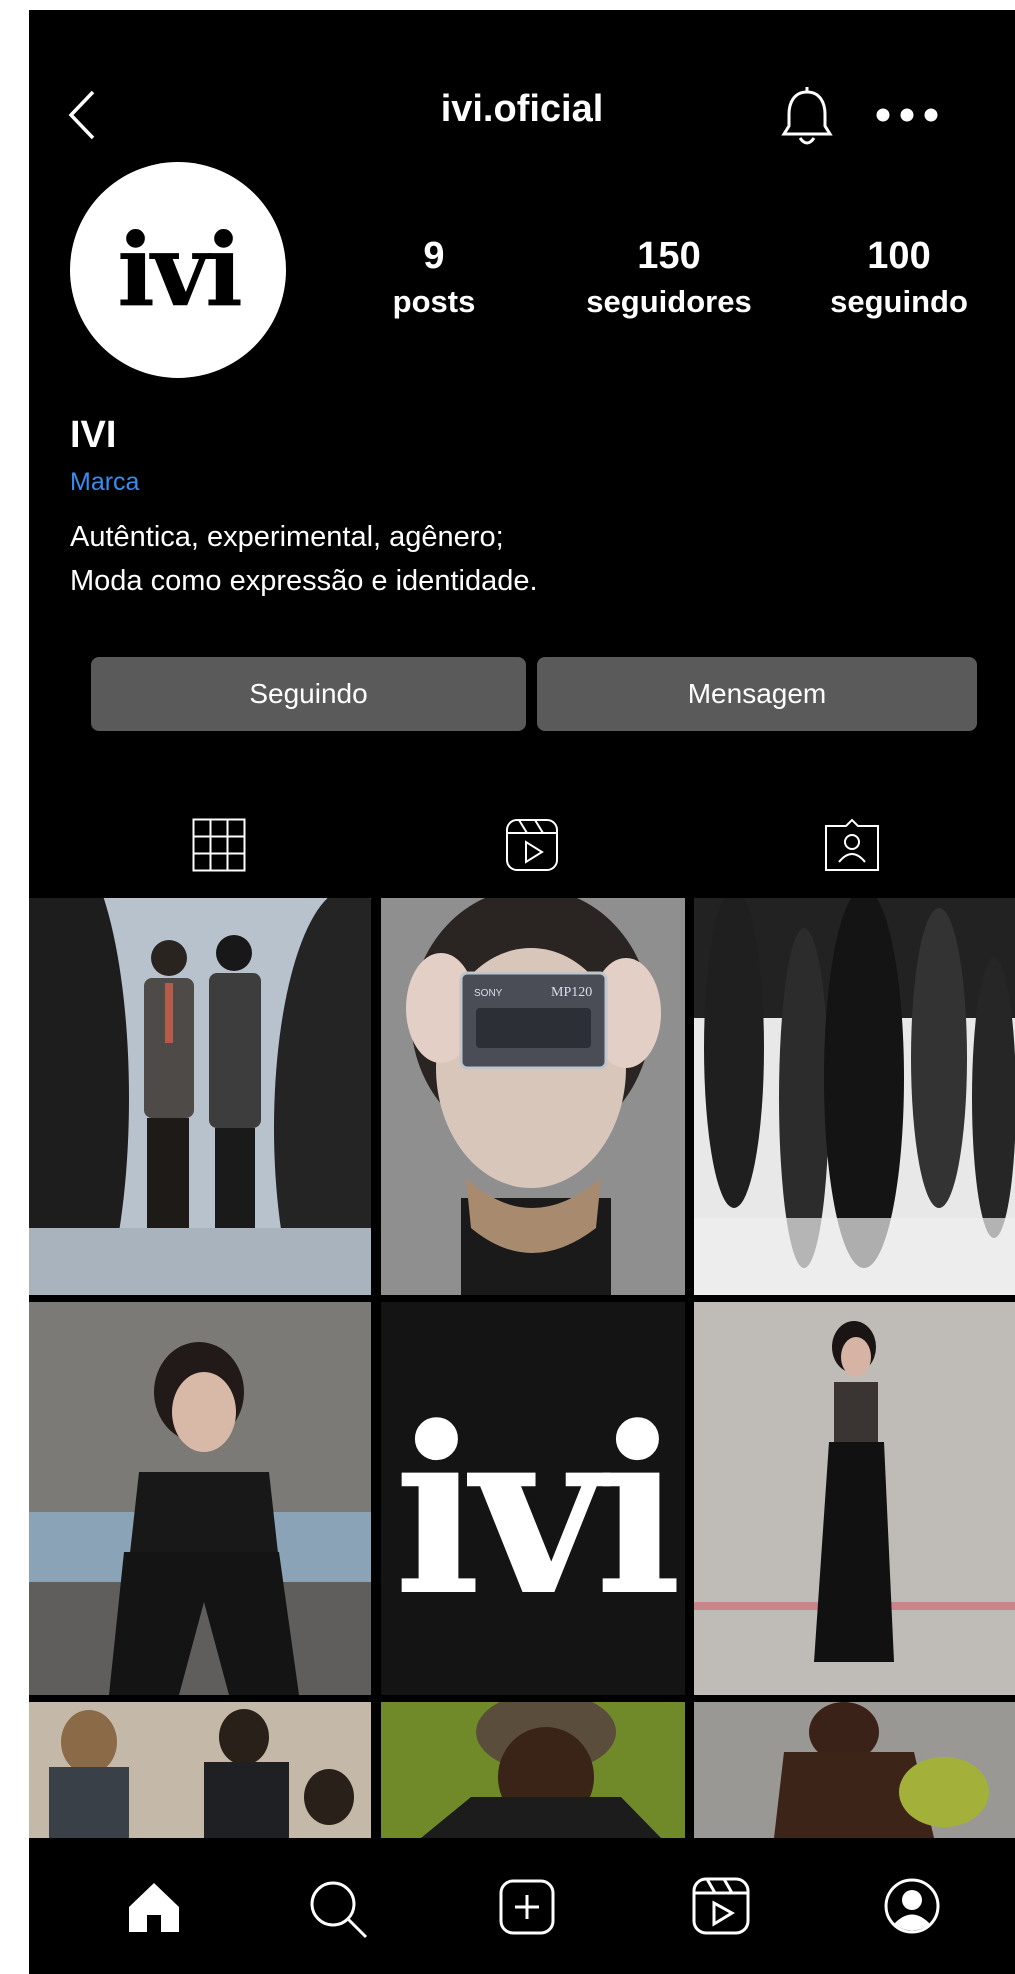 This screenshot has width=1015, height=1974. I want to click on avatar-logo-text: ivi, so click(179, 270).